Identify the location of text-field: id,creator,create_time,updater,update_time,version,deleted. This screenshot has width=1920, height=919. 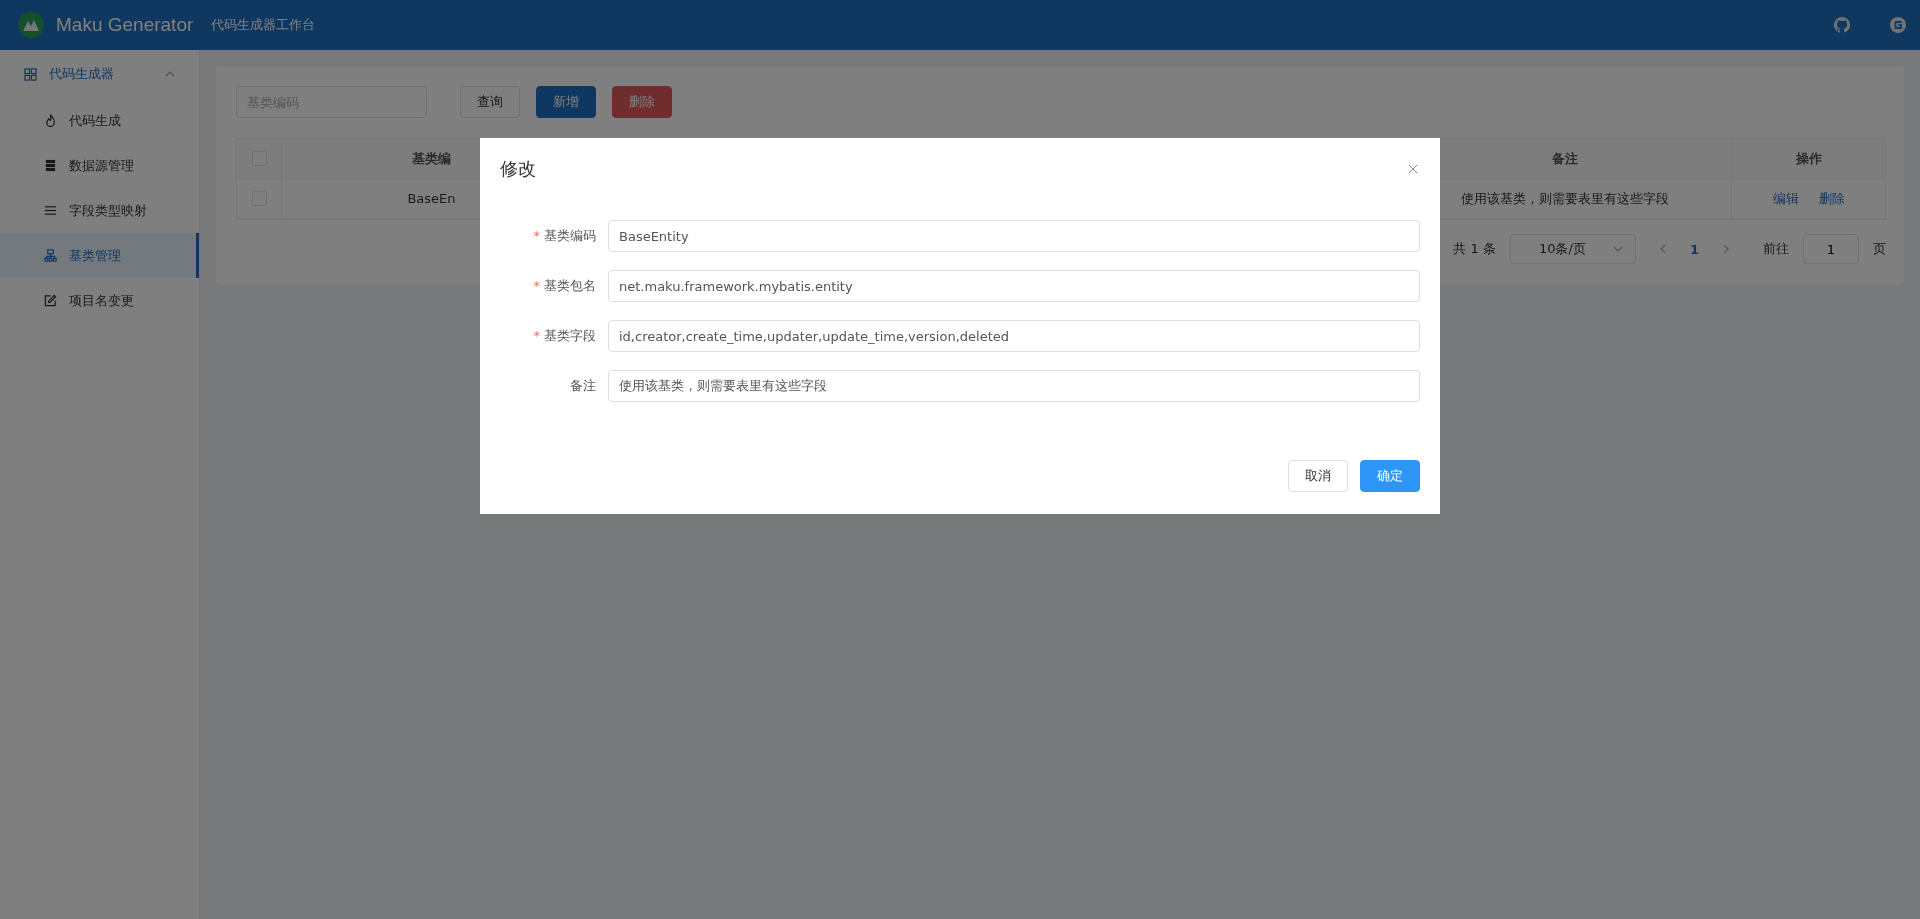
(1014, 336).